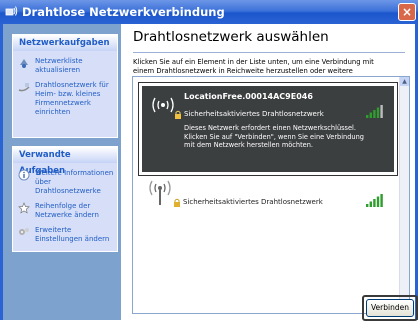 The width and height of the screenshot is (418, 321). I want to click on settings-icon, so click(24, 231).